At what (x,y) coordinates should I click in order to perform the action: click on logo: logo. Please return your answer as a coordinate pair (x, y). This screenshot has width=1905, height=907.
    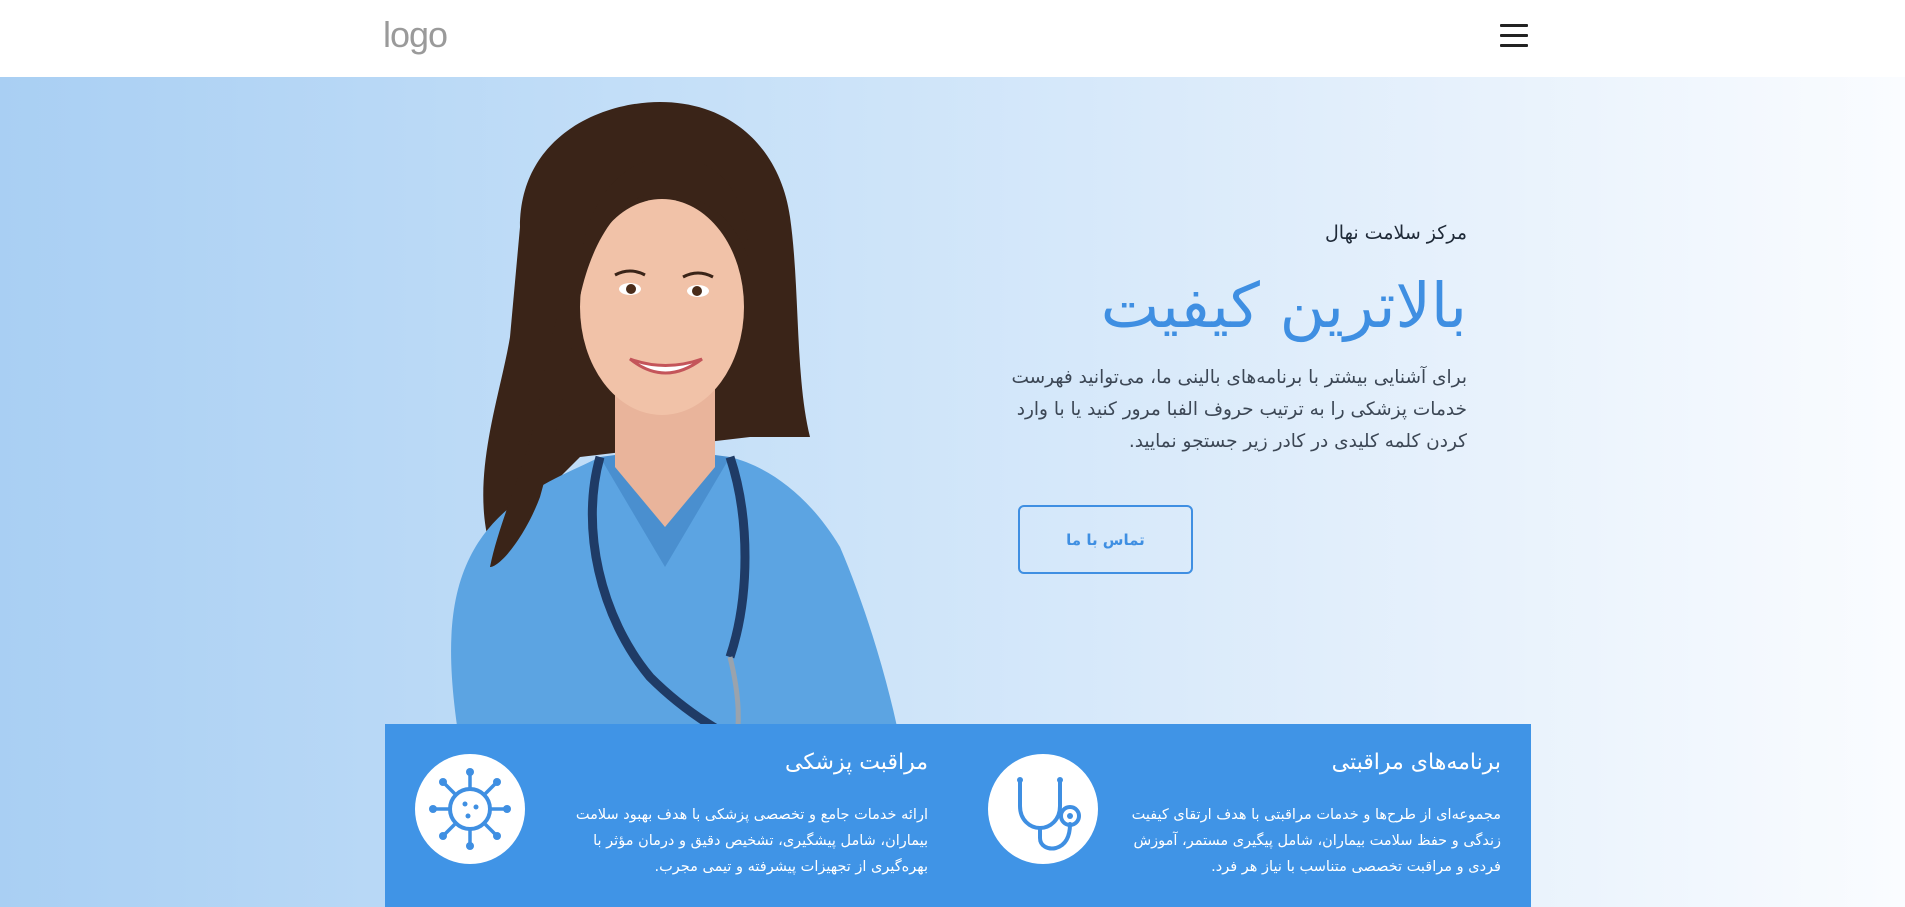
    Looking at the image, I should click on (415, 35).